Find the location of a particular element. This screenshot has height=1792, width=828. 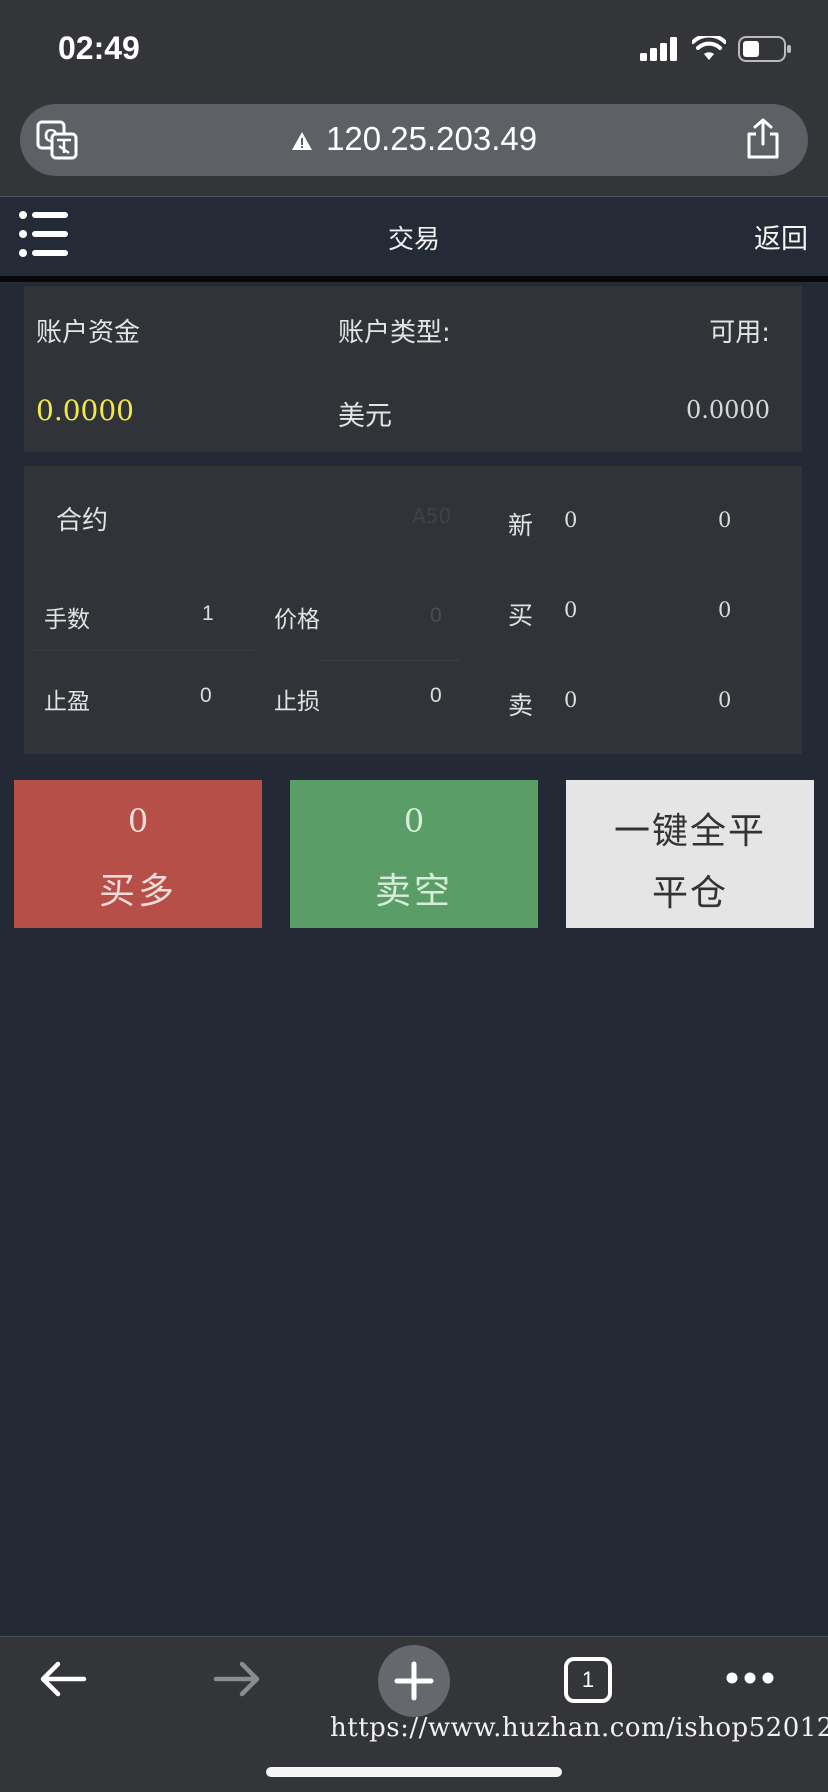

status-icons is located at coordinates (716, 49).